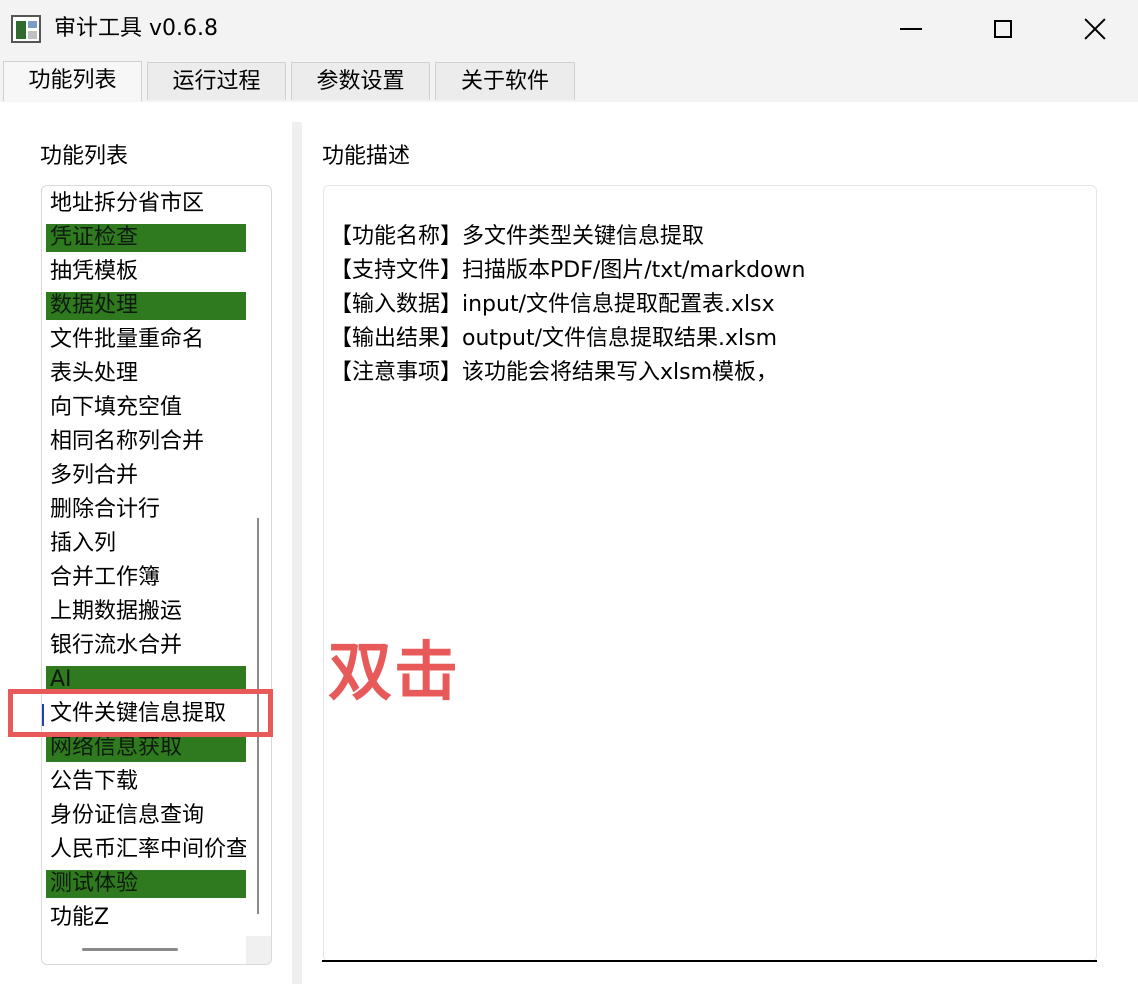  I want to click on close-button, so click(1095, 29).